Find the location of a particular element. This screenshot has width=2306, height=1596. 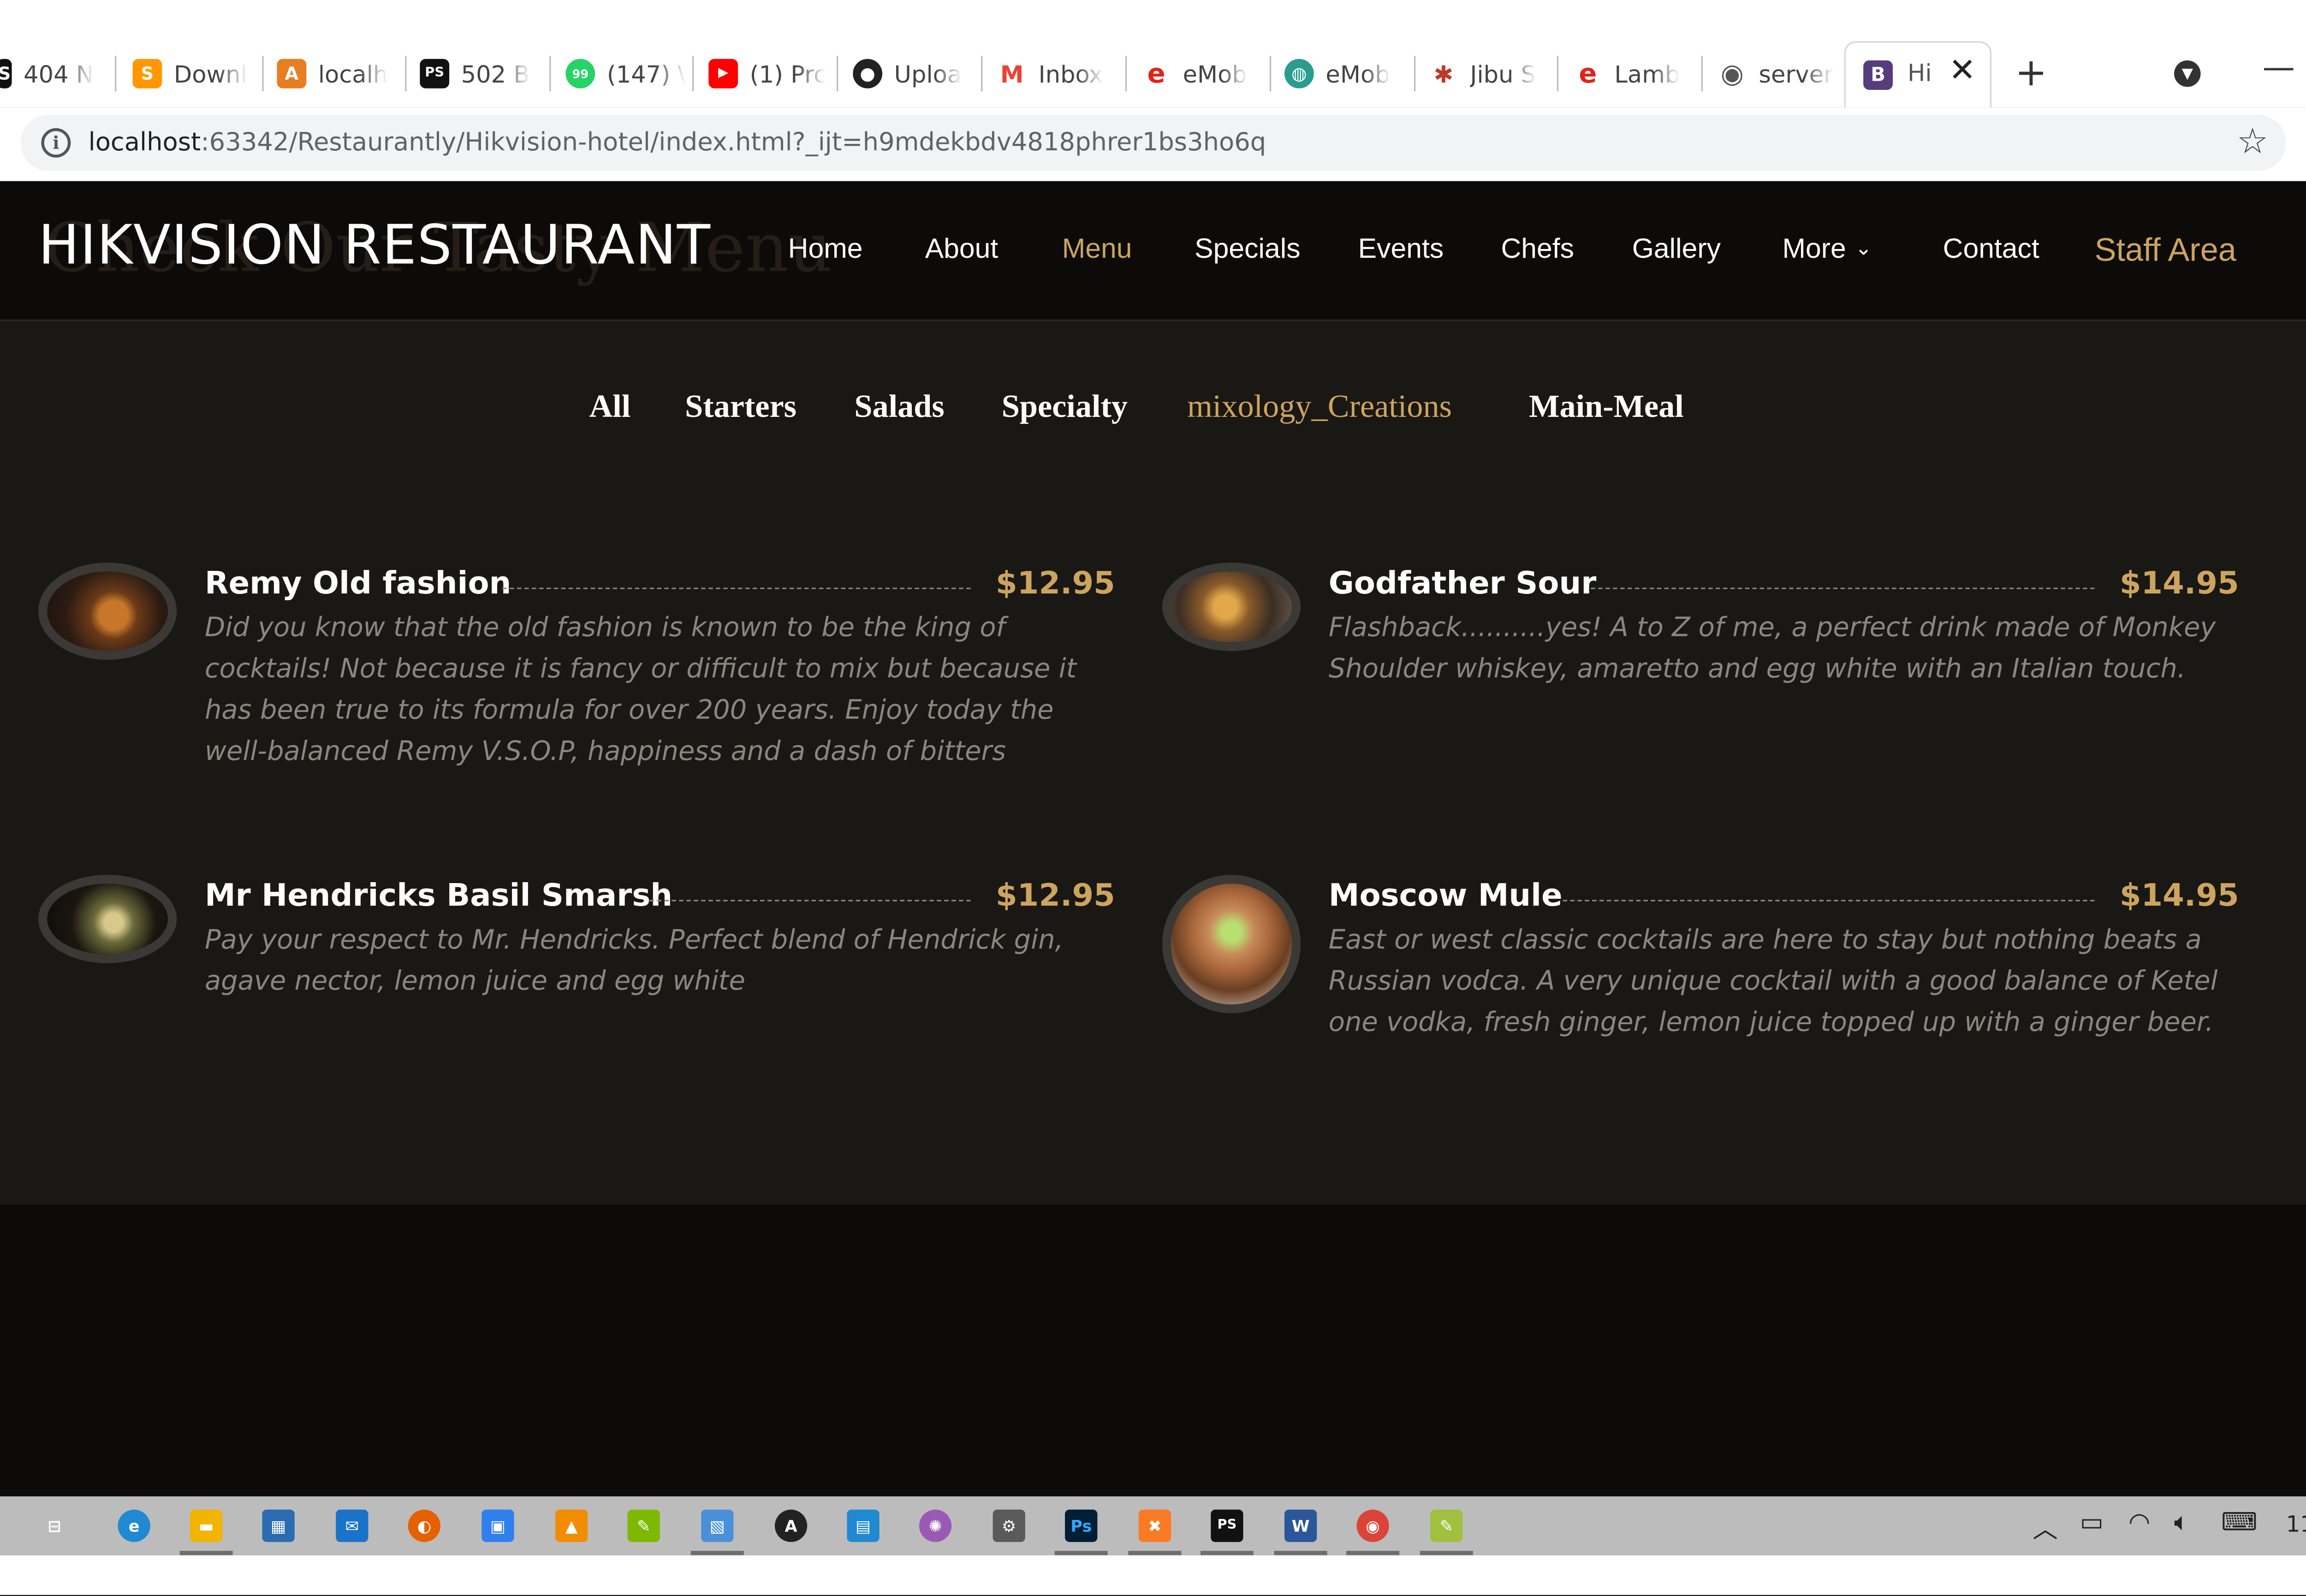

edge-icon: e is located at coordinates (134, 1525).